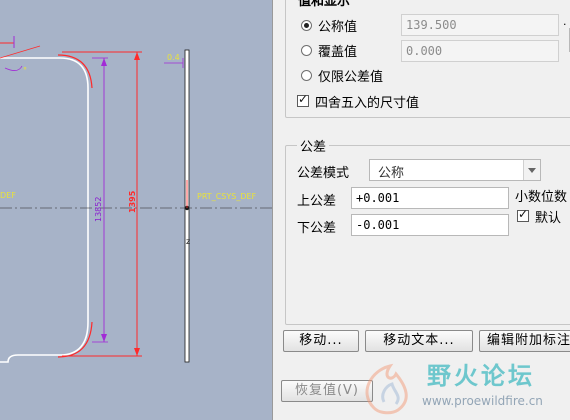 The height and width of the screenshot is (420, 570). I want to click on upper-tolerance-field: +0.001, so click(430, 198).